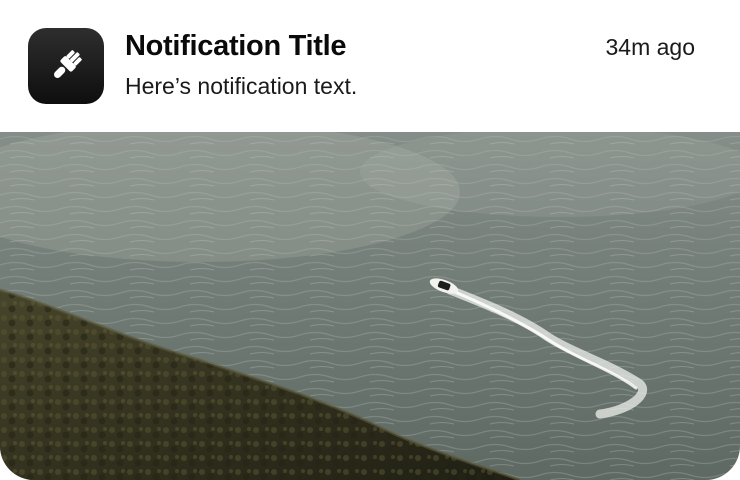 The image size is (740, 480). I want to click on notification-text: Here’s notification text., so click(241, 86).